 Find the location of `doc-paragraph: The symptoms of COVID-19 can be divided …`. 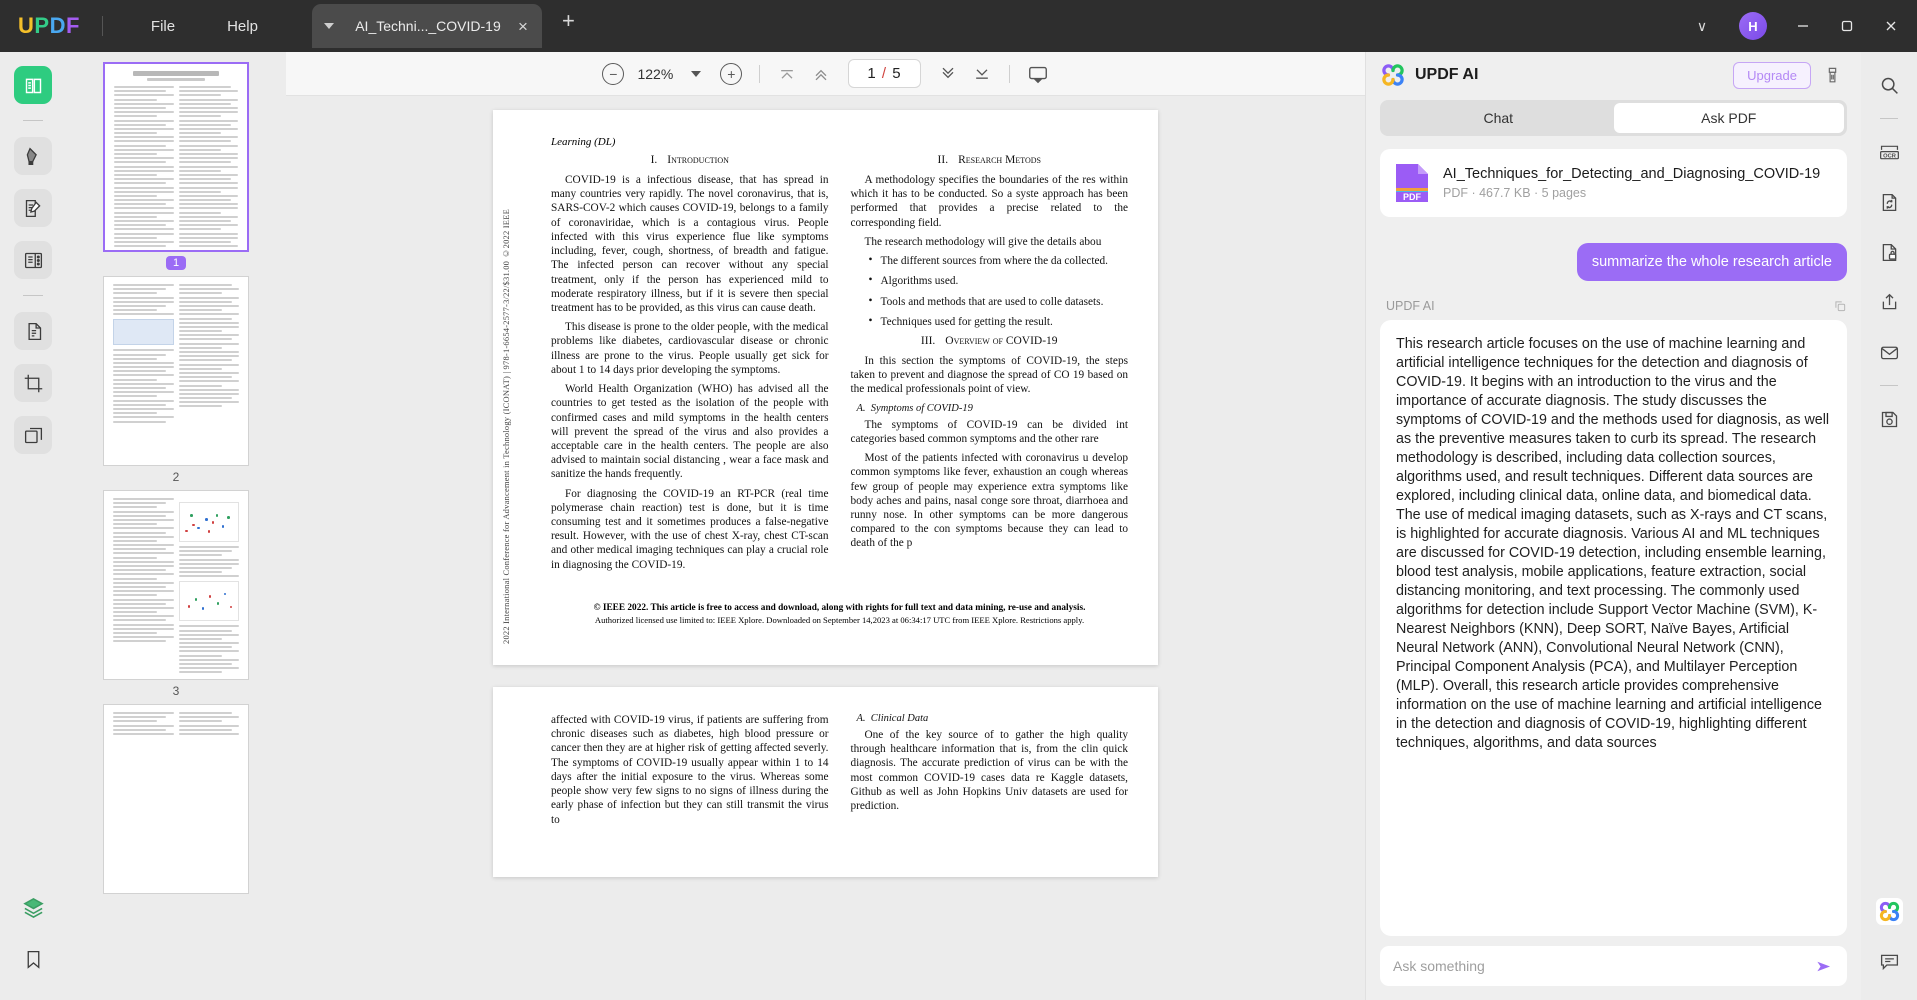

doc-paragraph: The symptoms of COVID-19 can be divided … is located at coordinates (989, 431).